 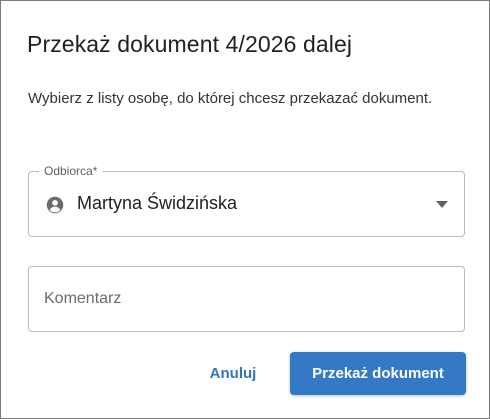 I want to click on dialog-title: Przekaż dokument 4/2026 dalej, so click(x=190, y=44).